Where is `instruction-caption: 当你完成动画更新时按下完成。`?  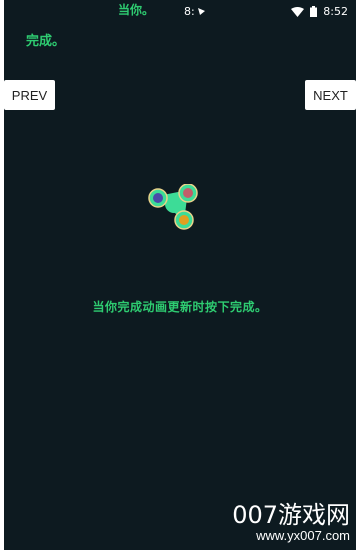
instruction-caption: 当你完成动画更新时按下完成。 is located at coordinates (180, 307).